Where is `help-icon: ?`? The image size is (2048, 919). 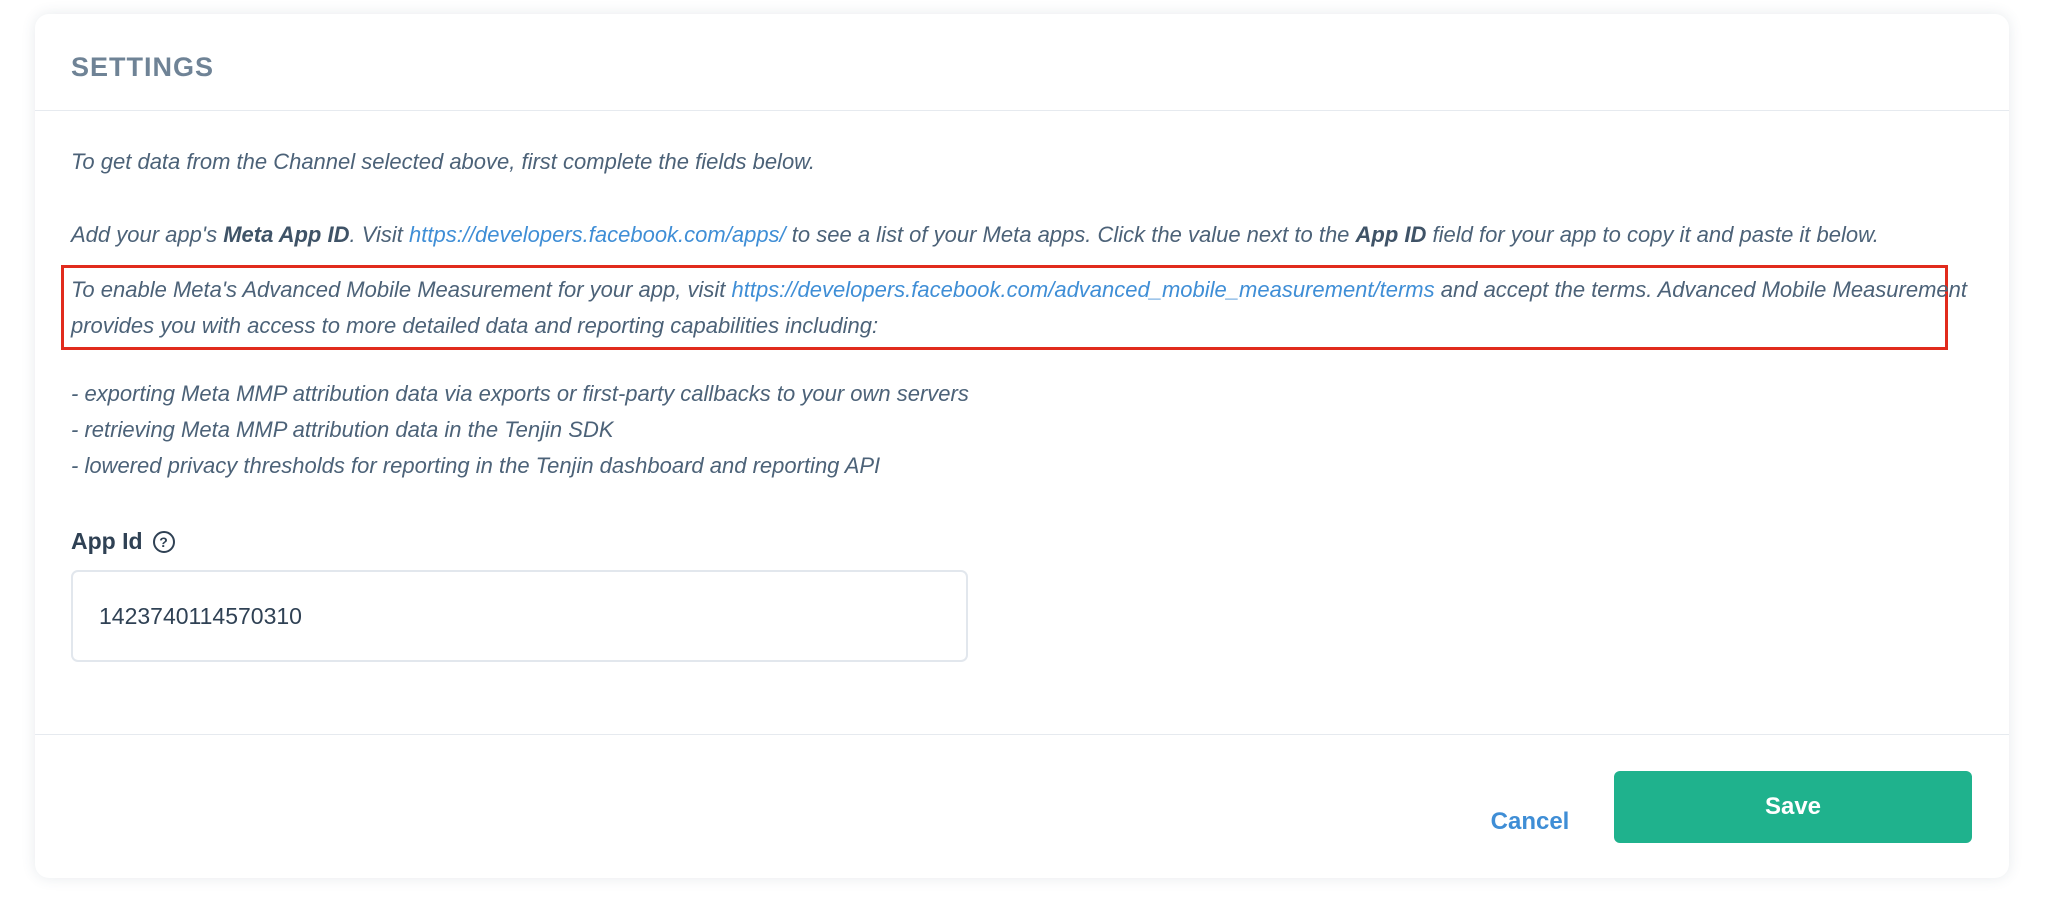
help-icon: ? is located at coordinates (163, 541).